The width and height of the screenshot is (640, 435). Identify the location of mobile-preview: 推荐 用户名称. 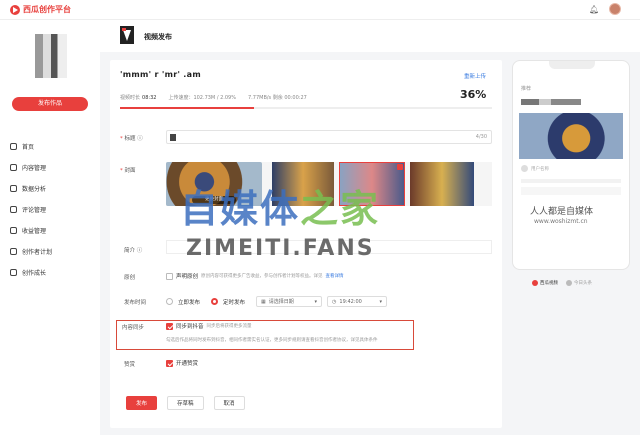
(571, 165).